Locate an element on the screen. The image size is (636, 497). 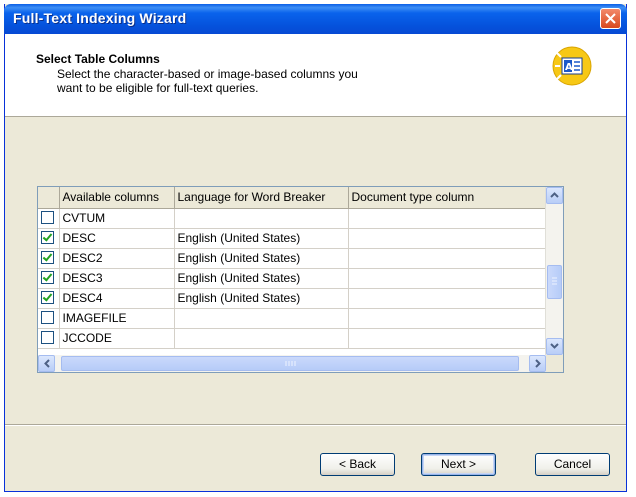
scrollbar-corner is located at coordinates (554, 363).